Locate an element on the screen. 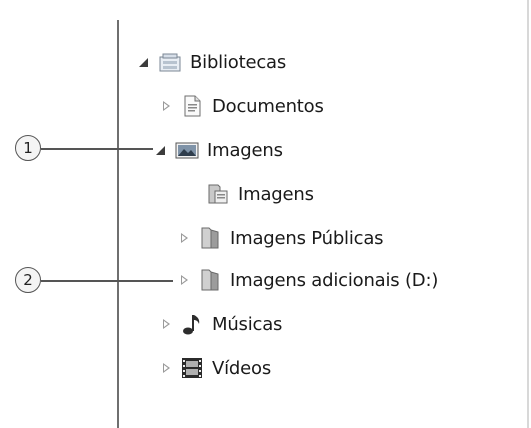 This screenshot has width=531, height=428. pane-right-border is located at coordinates (528, 214).